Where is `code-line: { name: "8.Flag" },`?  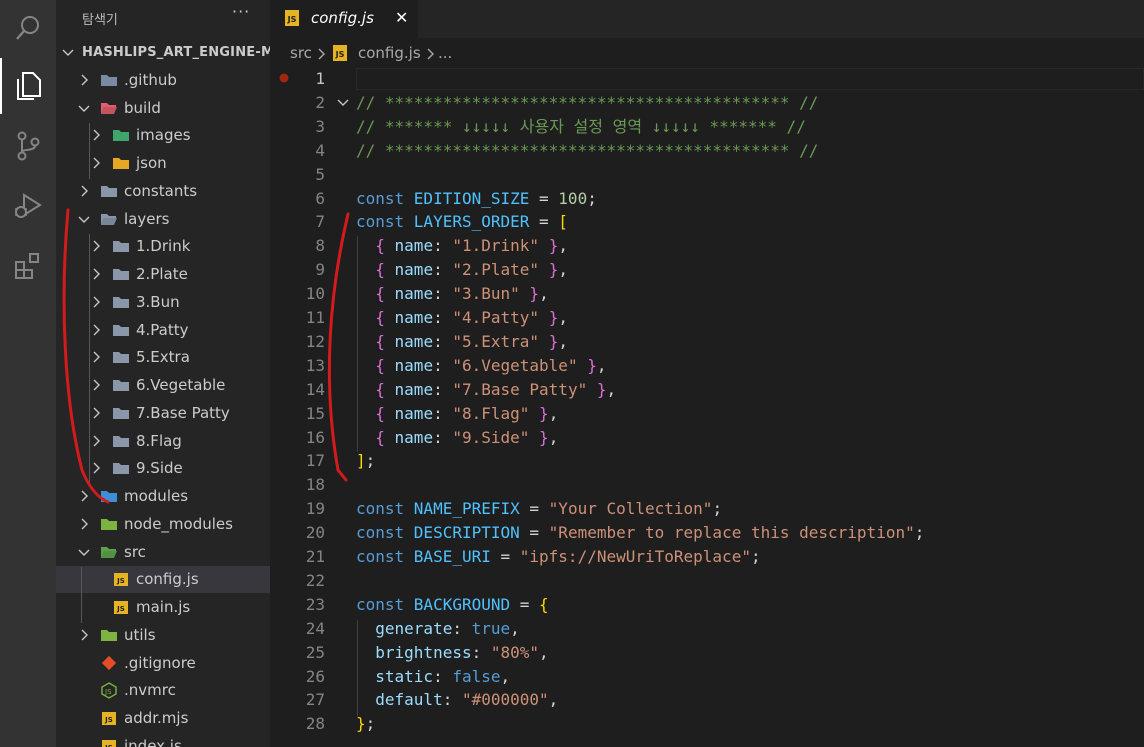
code-line: { name: "8.Flag" }, is located at coordinates (457, 414).